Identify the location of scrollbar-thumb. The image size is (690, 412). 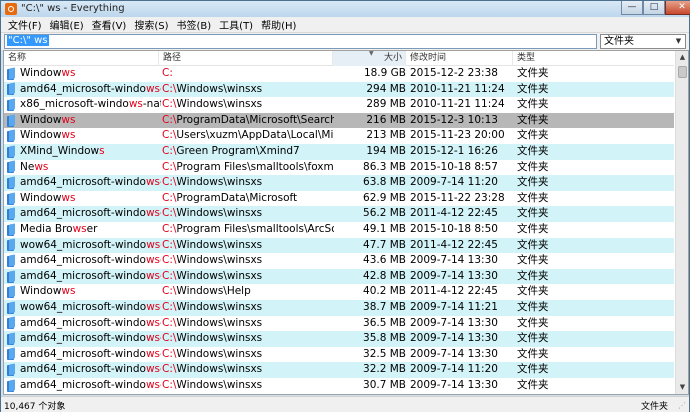
(682, 72).